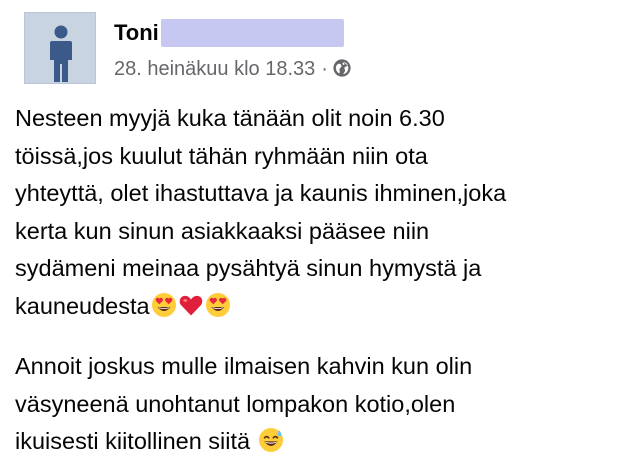 This screenshot has width=632, height=476. I want to click on post-meta: 28. heinäkuu klo 18.33 ·, so click(233, 69).